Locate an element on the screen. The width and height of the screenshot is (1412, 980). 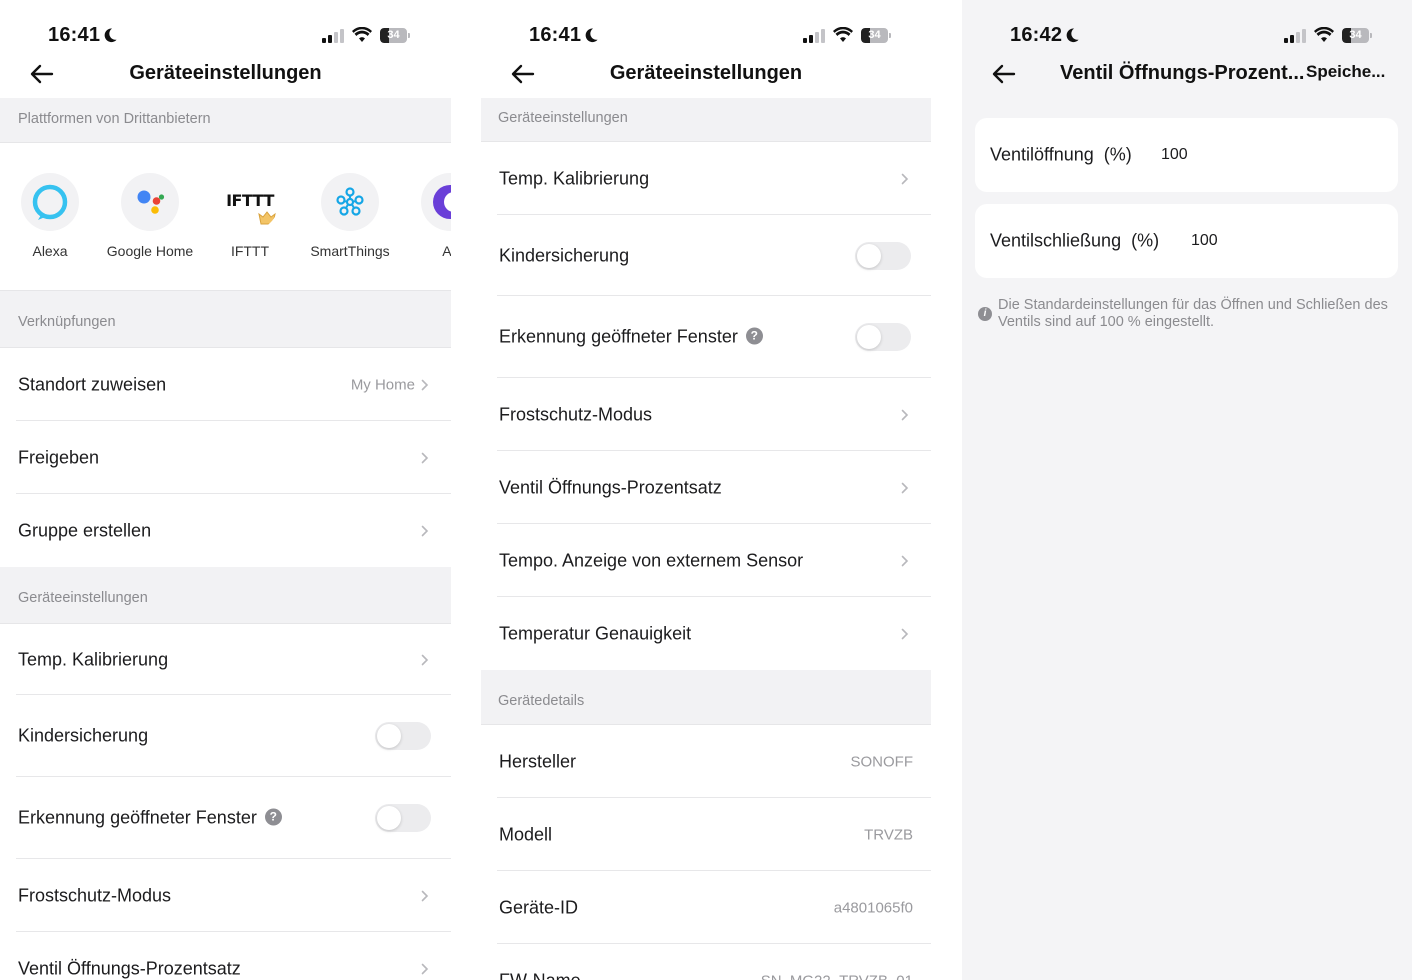
platform-google-home: Google Home is located at coordinates (150, 216).